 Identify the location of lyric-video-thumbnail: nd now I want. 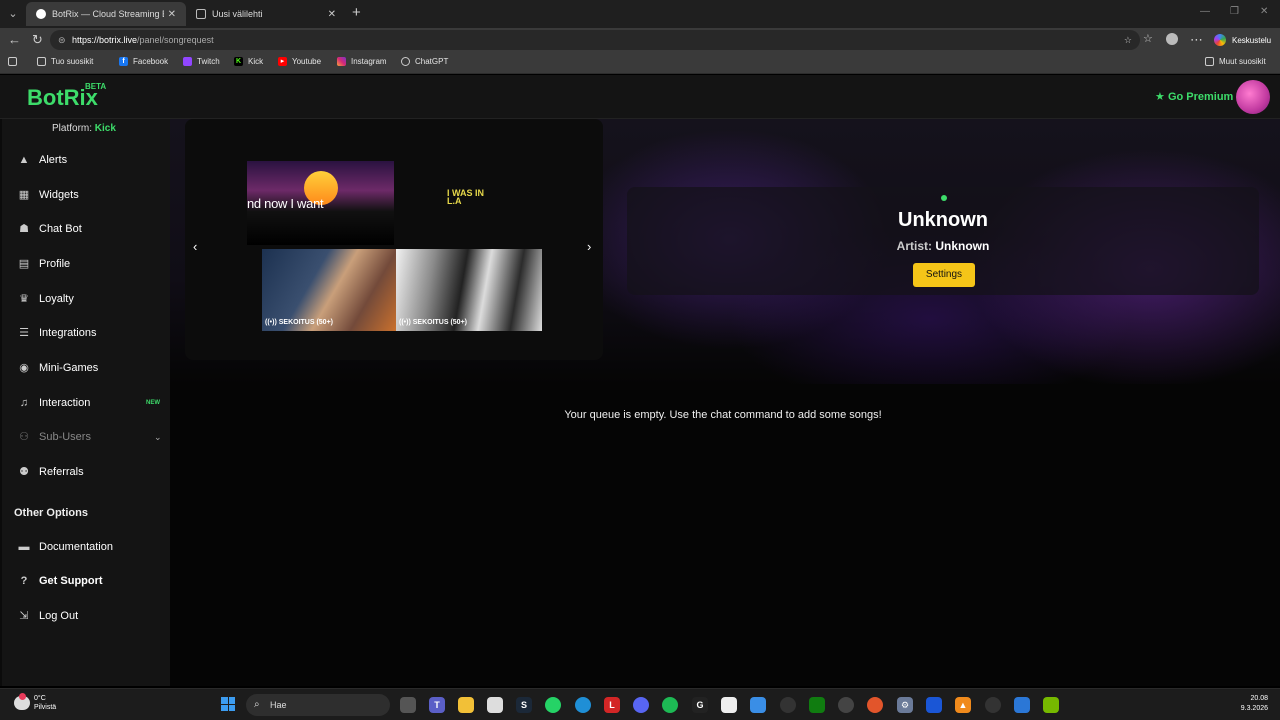
(320, 203).